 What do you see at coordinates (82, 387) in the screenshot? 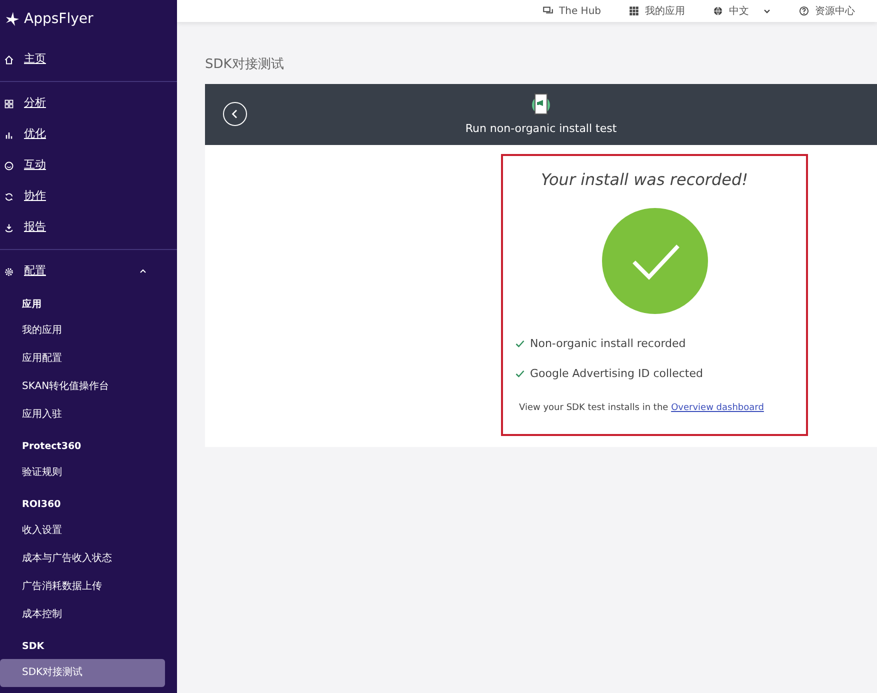
I see `nav-link: SKAN转化值操作台` at bounding box center [82, 387].